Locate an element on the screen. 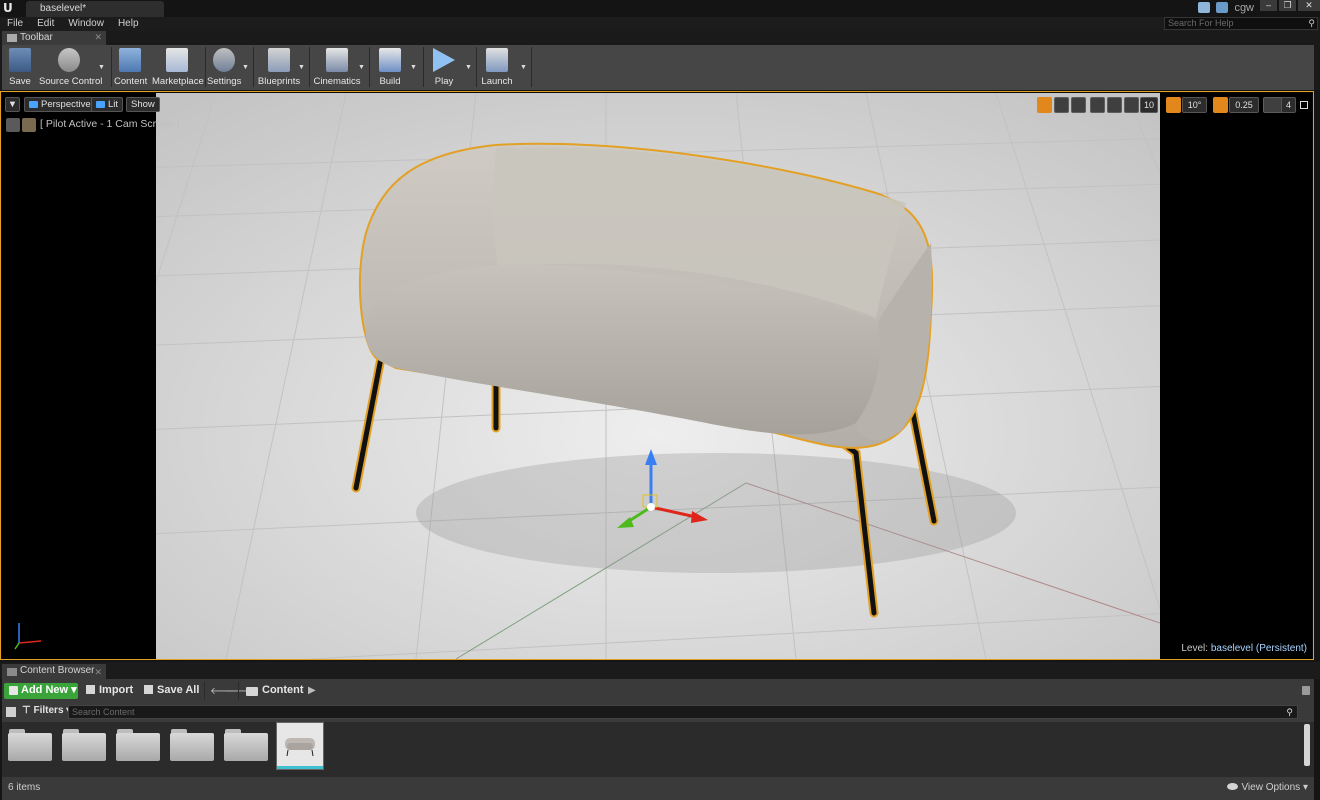  lit-button: Lit is located at coordinates (107, 104).